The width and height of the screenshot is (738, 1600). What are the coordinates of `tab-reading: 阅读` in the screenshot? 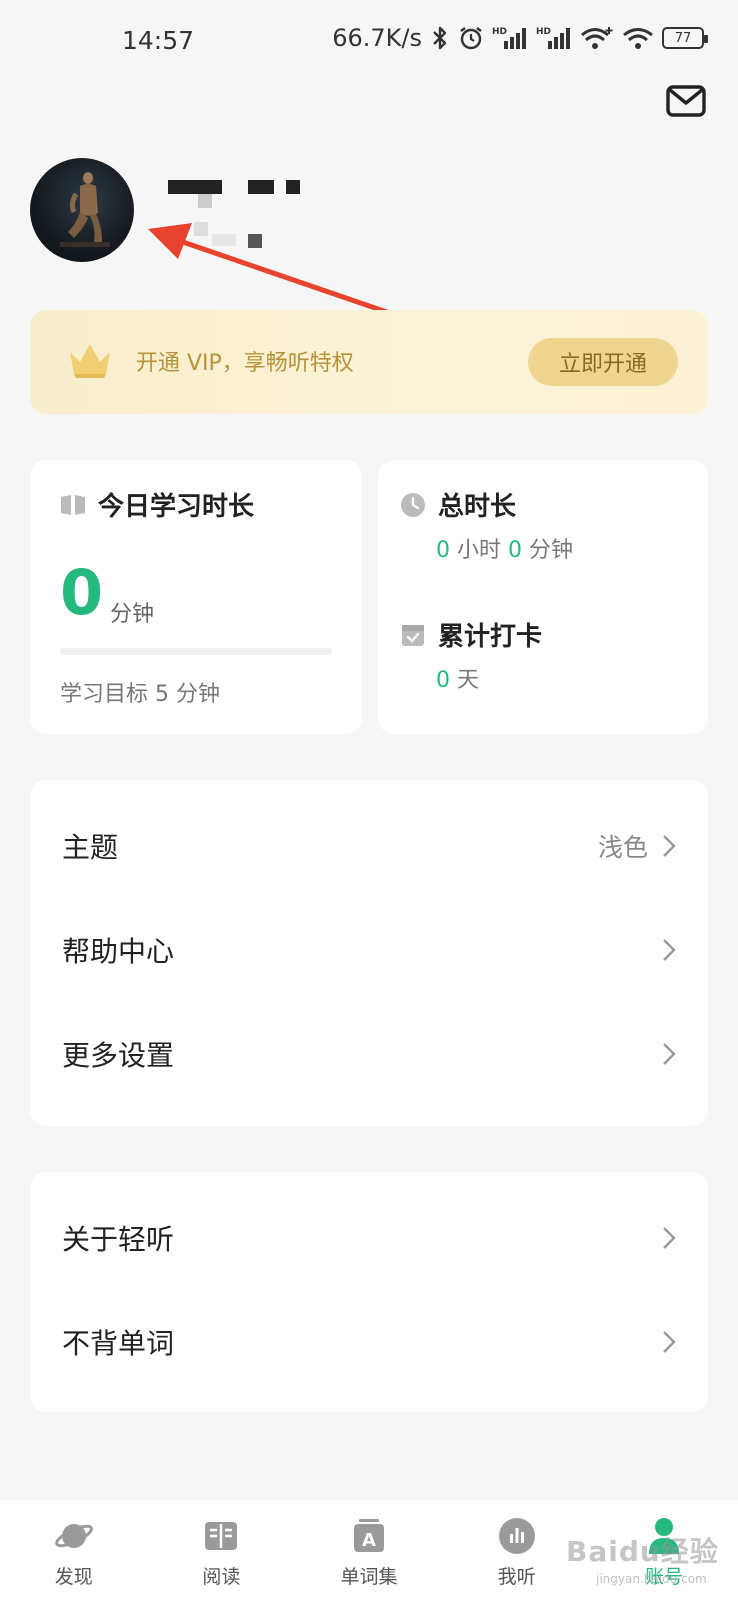 It's located at (221, 1552).